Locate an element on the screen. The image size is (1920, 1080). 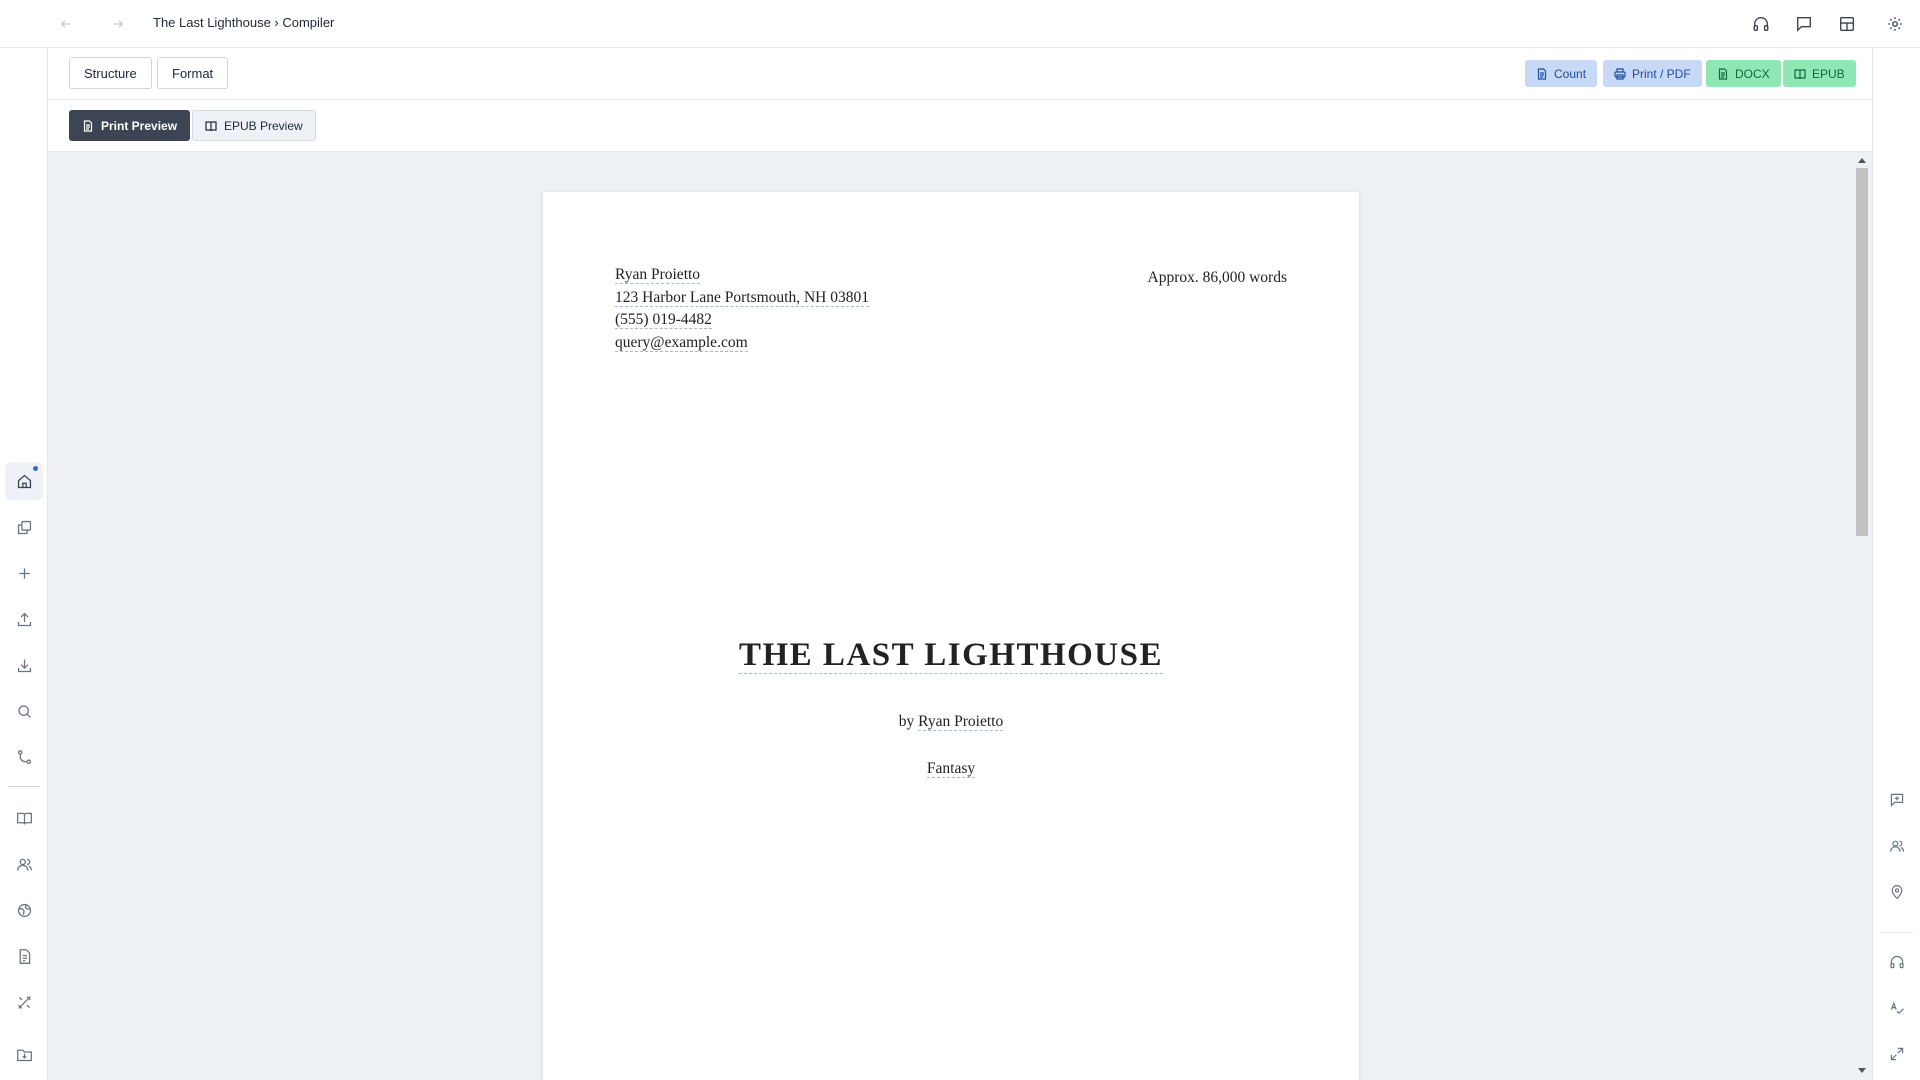
byline-author: Ryan Proietto is located at coordinates (961, 722).